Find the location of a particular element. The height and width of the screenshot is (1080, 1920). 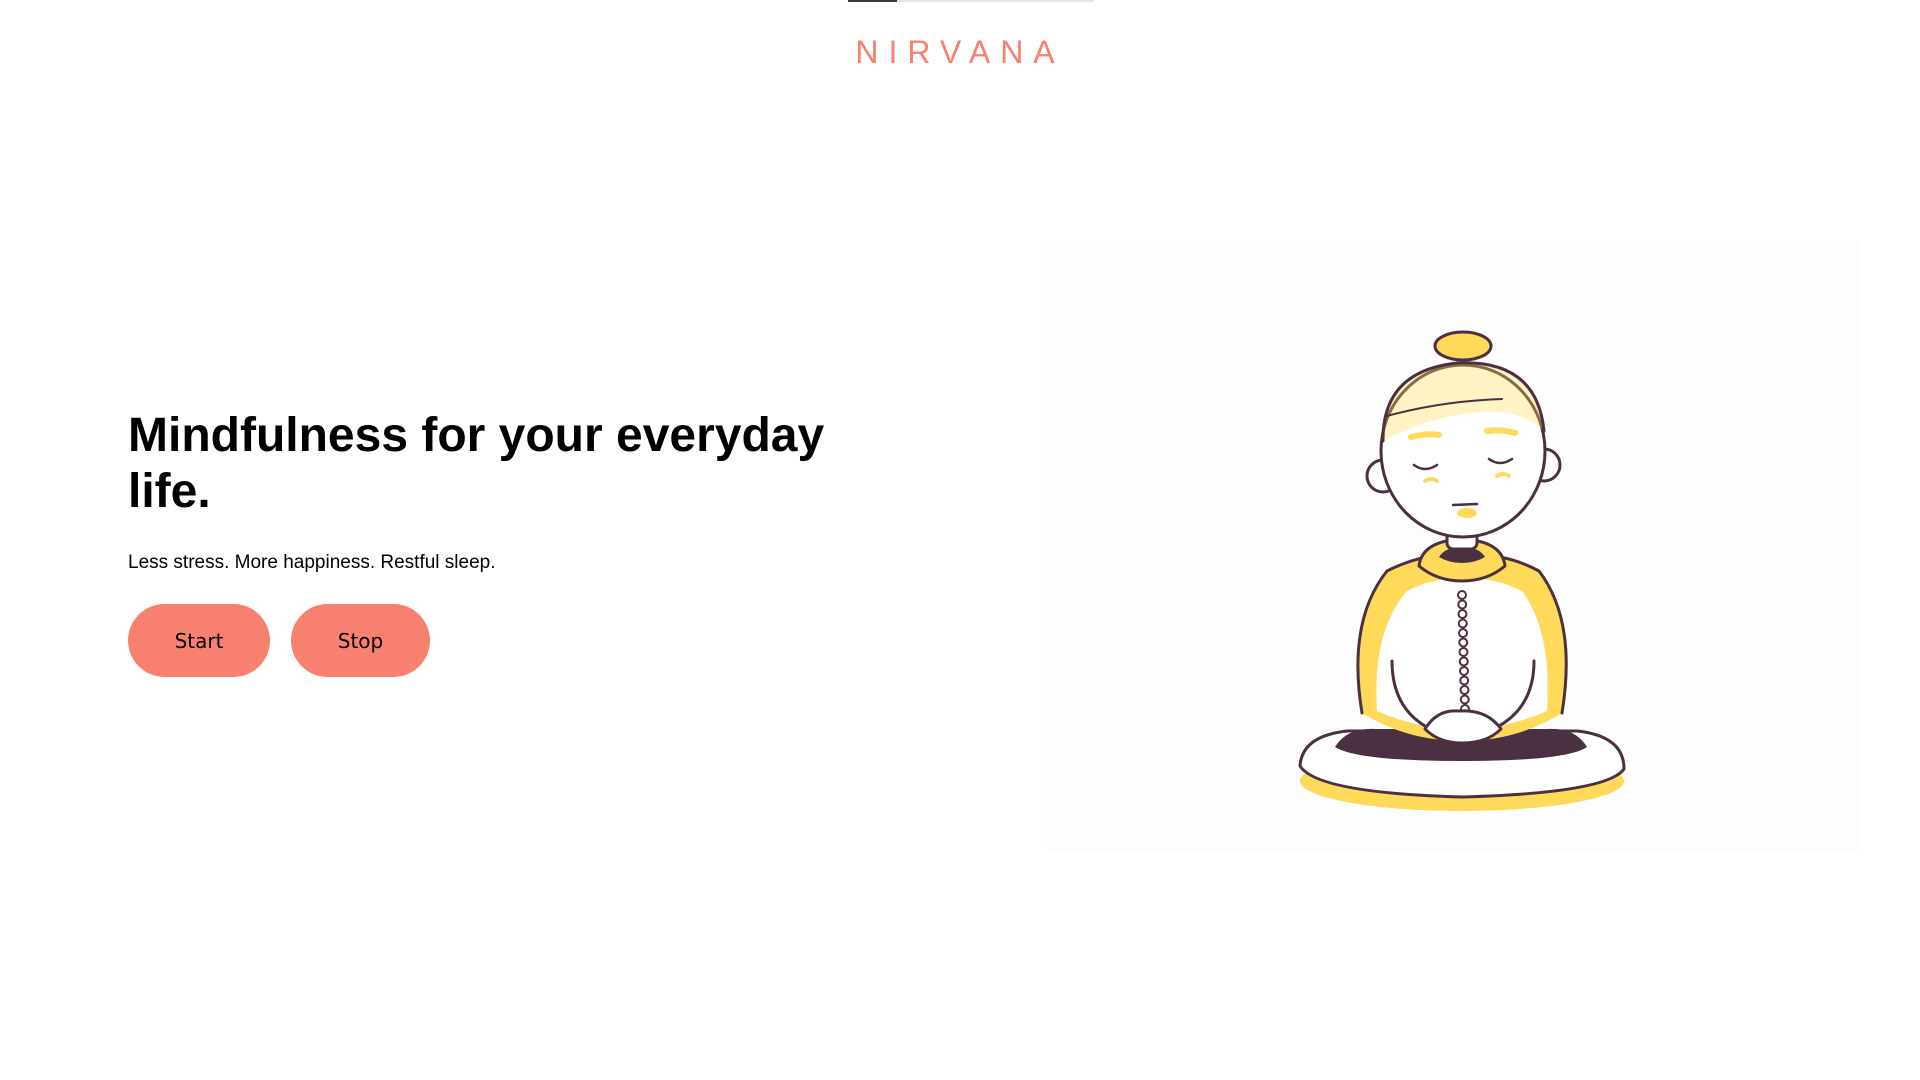

brand-logo: NIRVANA is located at coordinates (960, 52).